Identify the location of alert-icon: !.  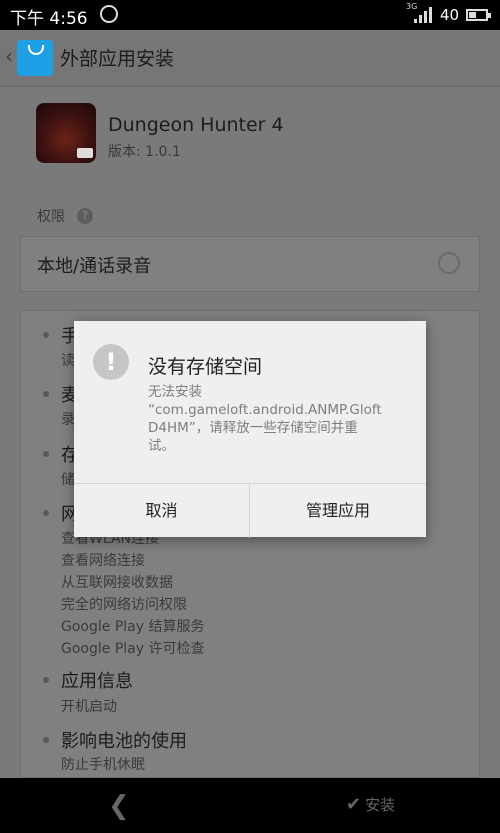
(111, 362).